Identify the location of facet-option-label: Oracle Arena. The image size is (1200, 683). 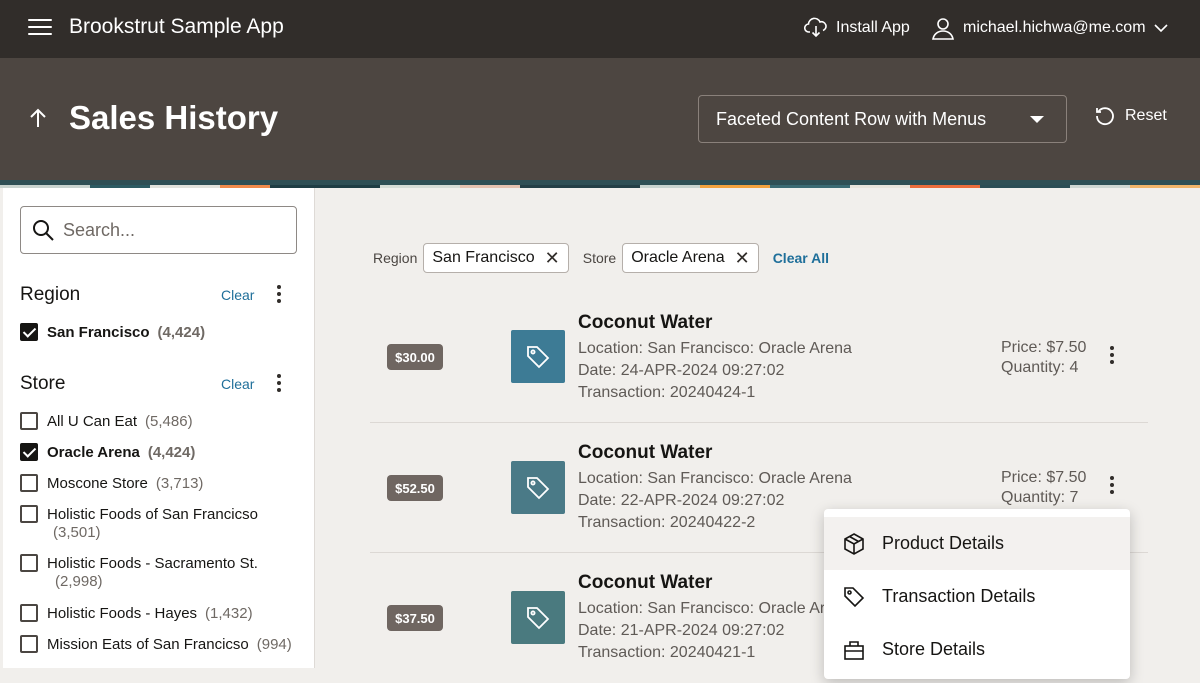
(93, 452).